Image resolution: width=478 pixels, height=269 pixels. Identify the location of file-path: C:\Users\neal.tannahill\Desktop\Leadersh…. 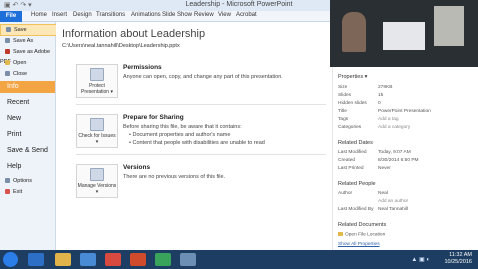
(121, 46).